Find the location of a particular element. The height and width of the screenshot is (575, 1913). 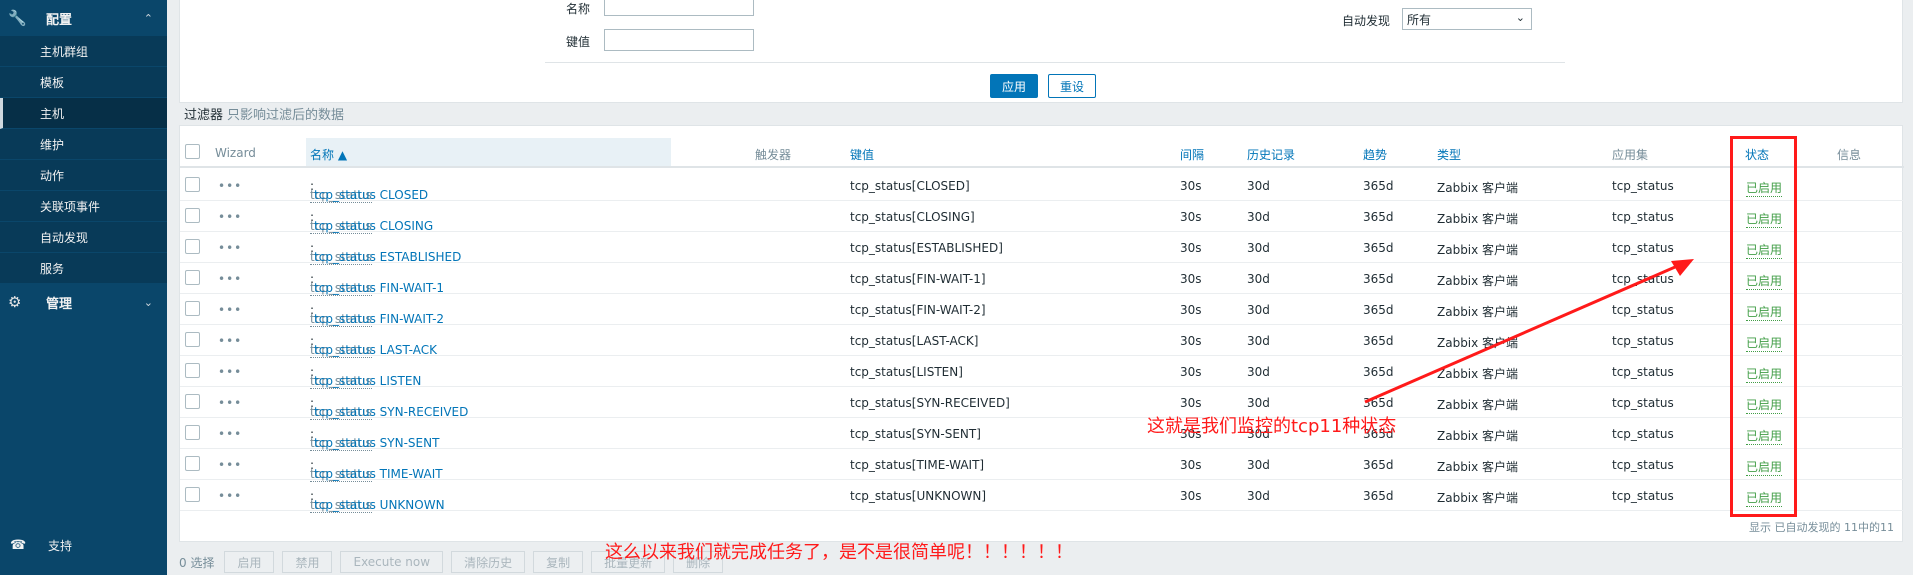

annotation-middle: 这就是我们监控的tcp11种状态 is located at coordinates (1272, 426).